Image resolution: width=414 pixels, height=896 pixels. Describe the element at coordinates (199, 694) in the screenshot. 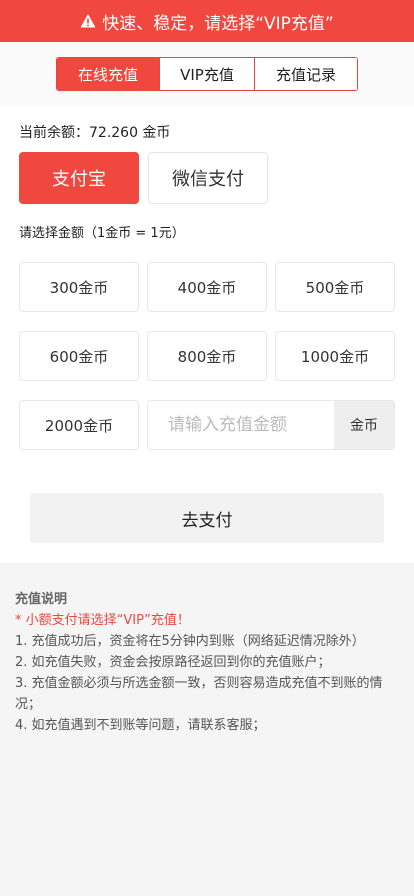

I see `notes-item: 3. 充值金额必须与所选金额一致，否则容易造成充值不到账的情况；` at that location.